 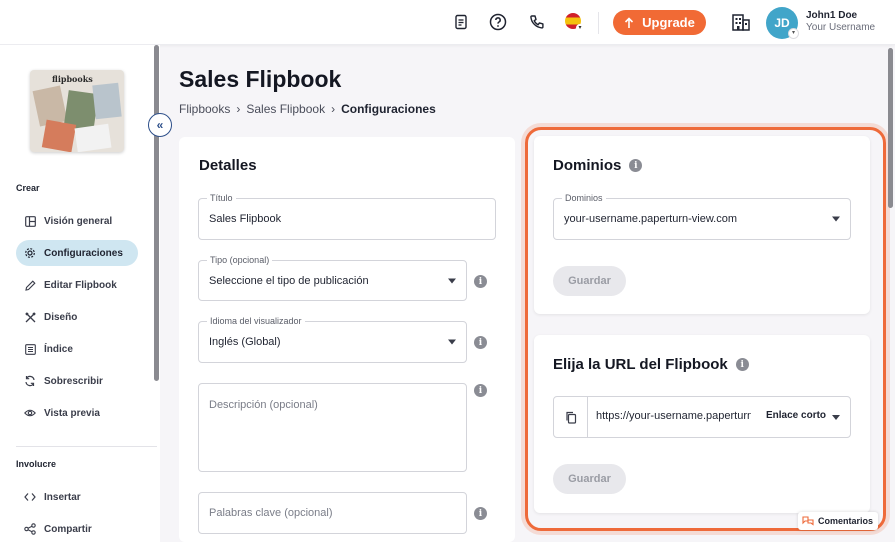 I want to click on keywords-field: Palabras clave (opcional), so click(x=332, y=513).